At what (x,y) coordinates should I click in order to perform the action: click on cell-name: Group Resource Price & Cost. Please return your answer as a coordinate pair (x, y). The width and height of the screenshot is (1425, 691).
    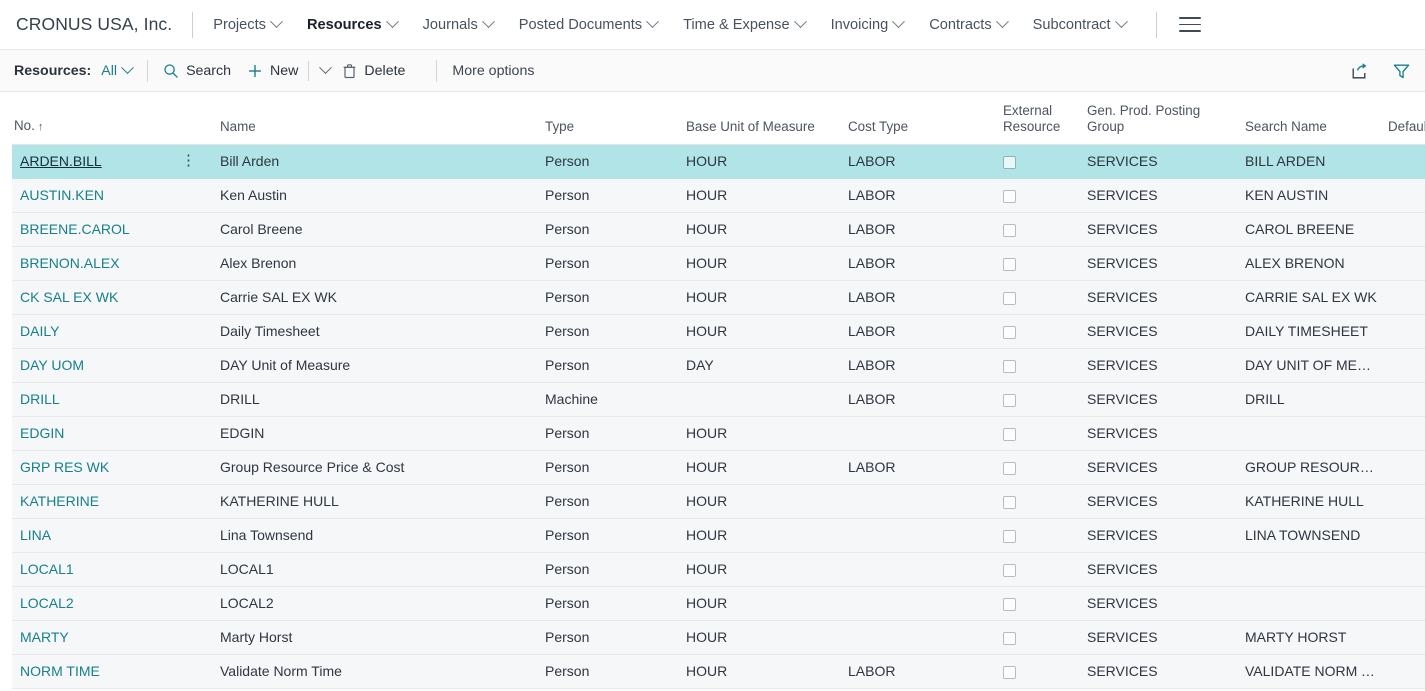
    Looking at the image, I should click on (374, 467).